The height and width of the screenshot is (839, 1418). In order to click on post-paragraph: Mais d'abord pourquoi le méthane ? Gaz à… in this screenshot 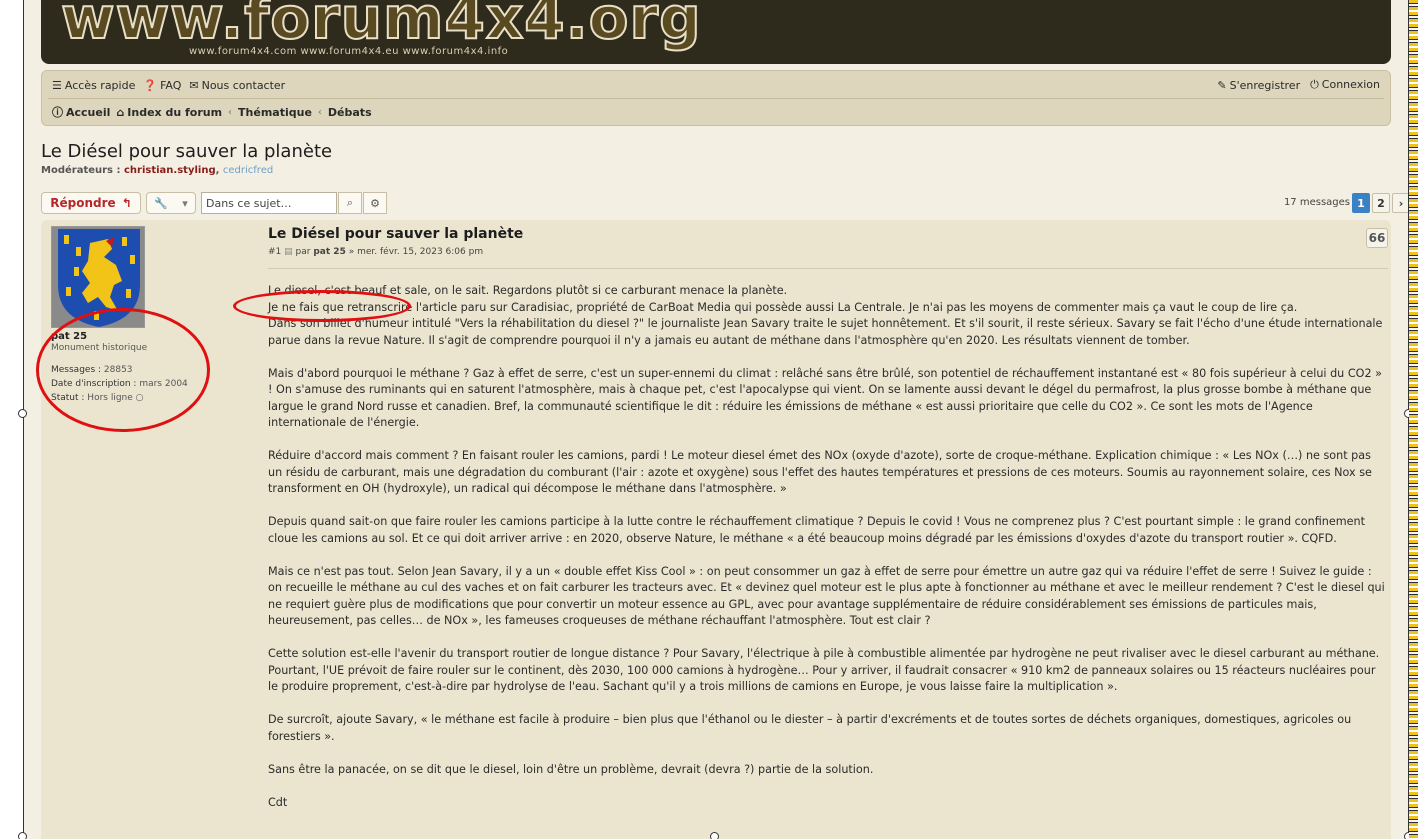, I will do `click(825, 398)`.